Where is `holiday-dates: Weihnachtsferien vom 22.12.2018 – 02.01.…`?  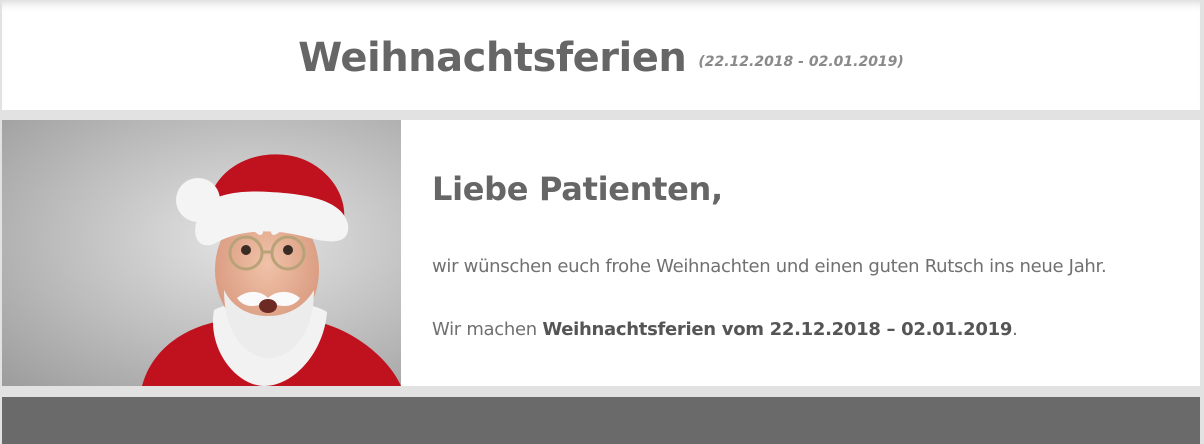
holiday-dates: Weihnachtsferien vom 22.12.2018 – 02.01.… is located at coordinates (777, 329).